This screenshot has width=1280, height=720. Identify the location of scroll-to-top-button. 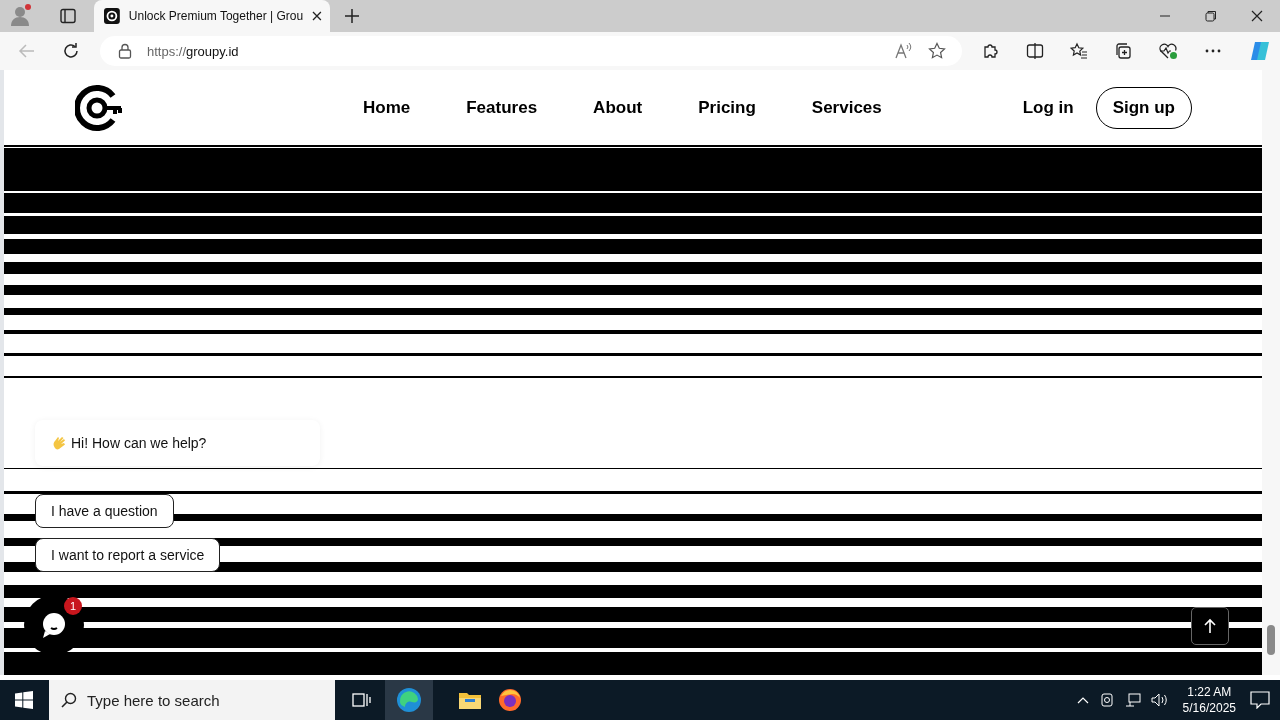
(1210, 626).